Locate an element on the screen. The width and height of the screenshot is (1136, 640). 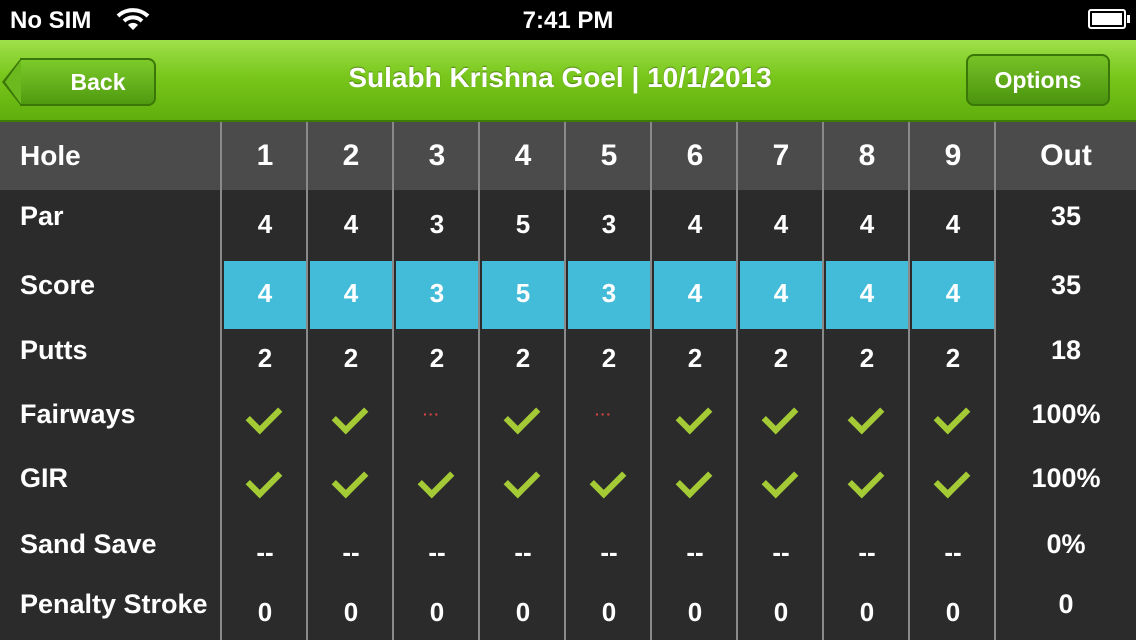
row-label-penalty-stroke: Penalty Stroke is located at coordinates (114, 604).